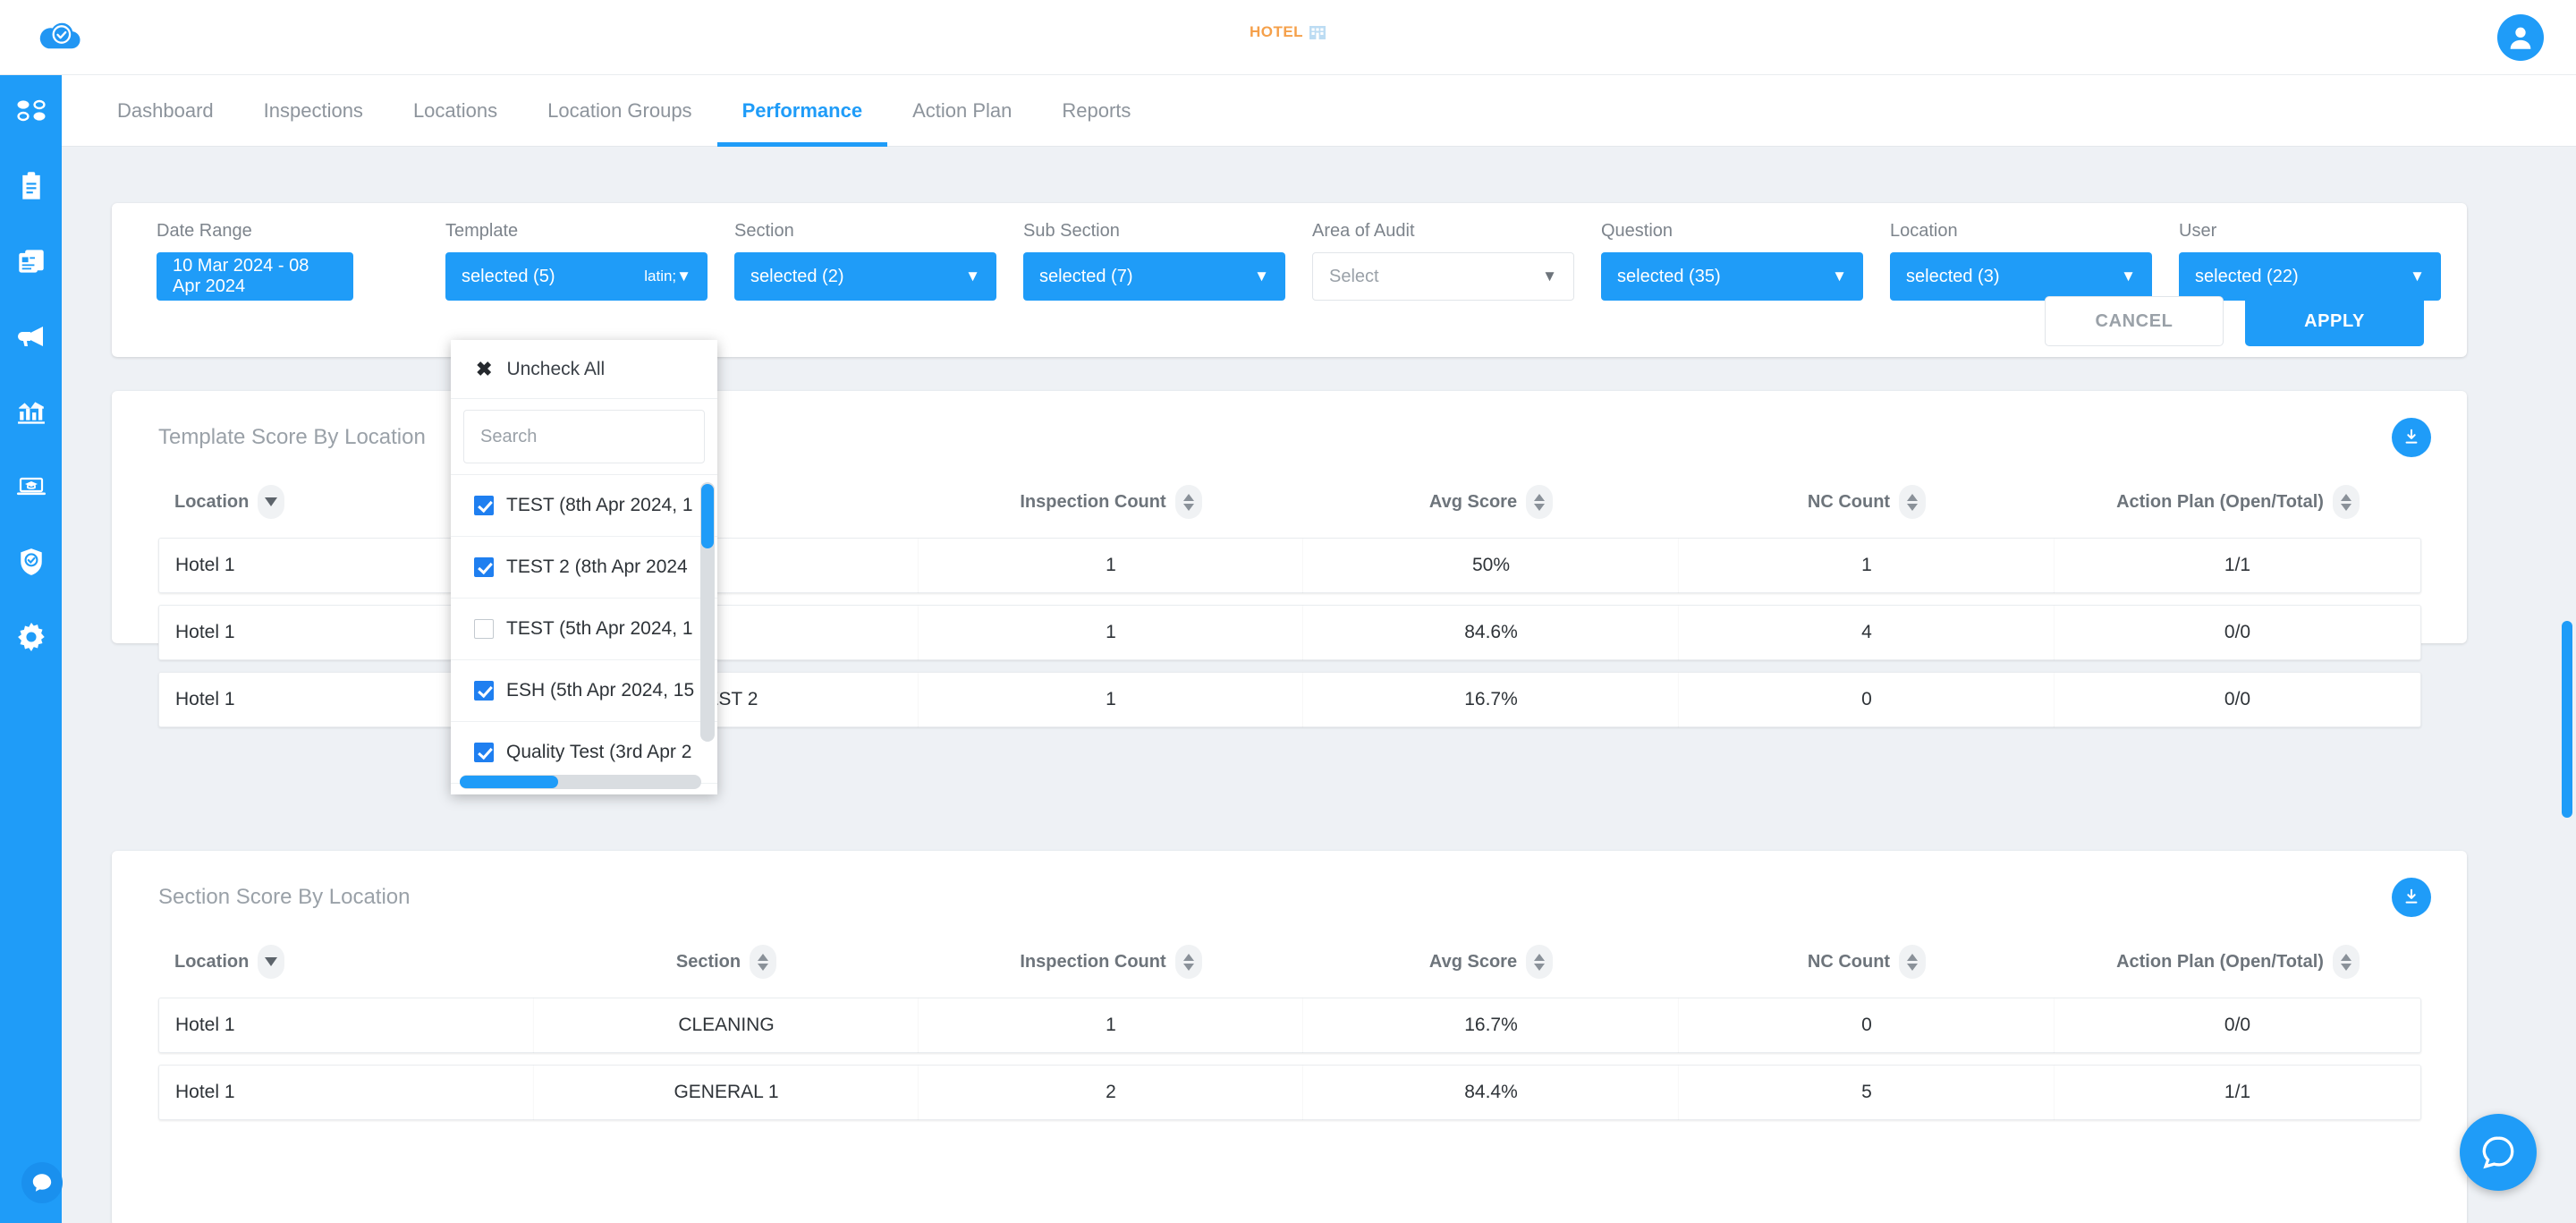 The height and width of the screenshot is (1223, 2576). Describe the element at coordinates (599, 752) in the screenshot. I see `list-item-label: Quality Test (3rd Apr 2` at that location.